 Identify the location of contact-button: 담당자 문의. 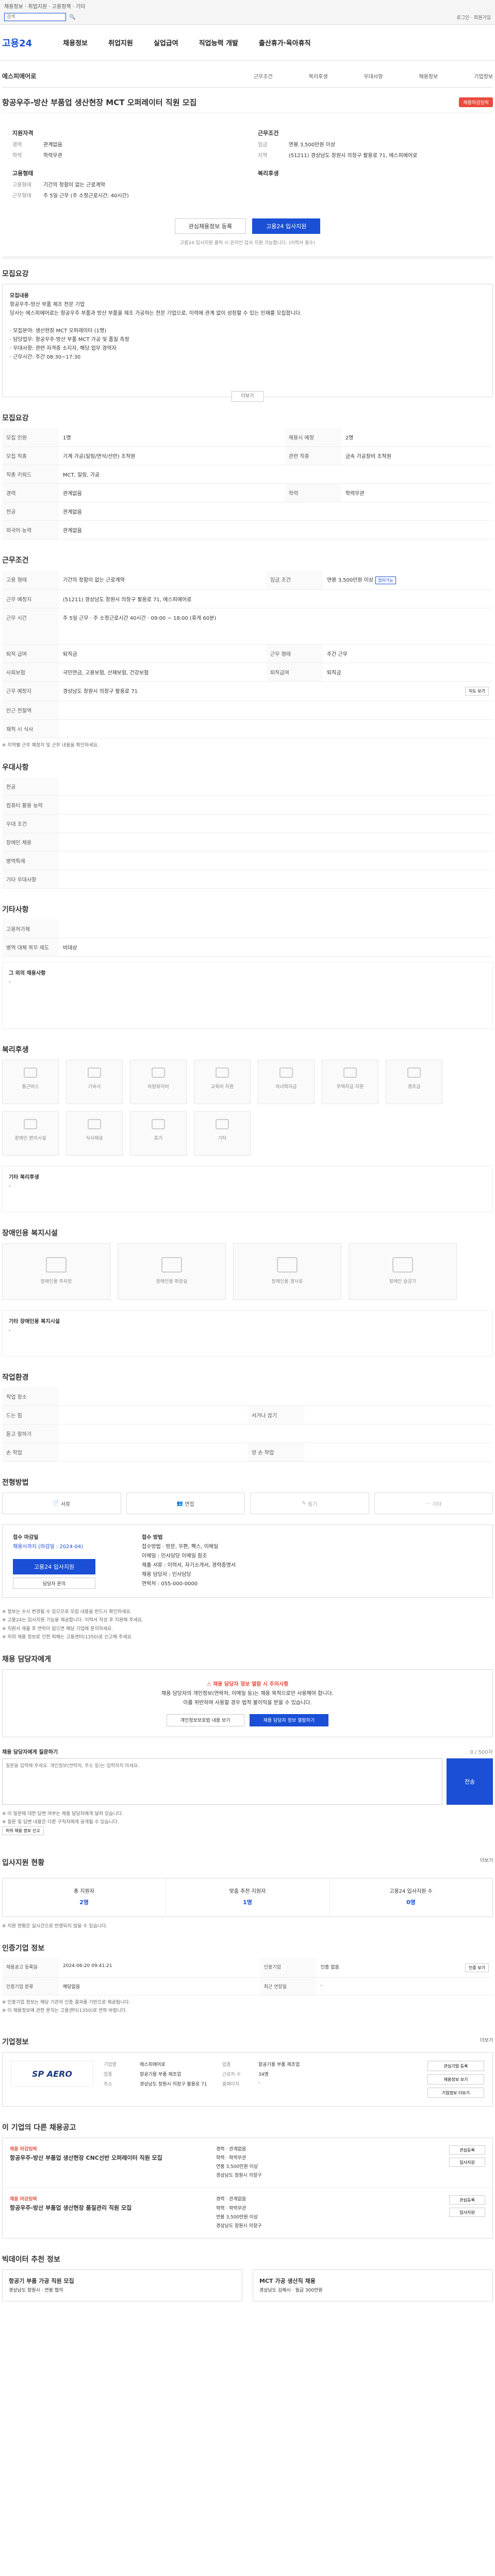
(54, 1583).